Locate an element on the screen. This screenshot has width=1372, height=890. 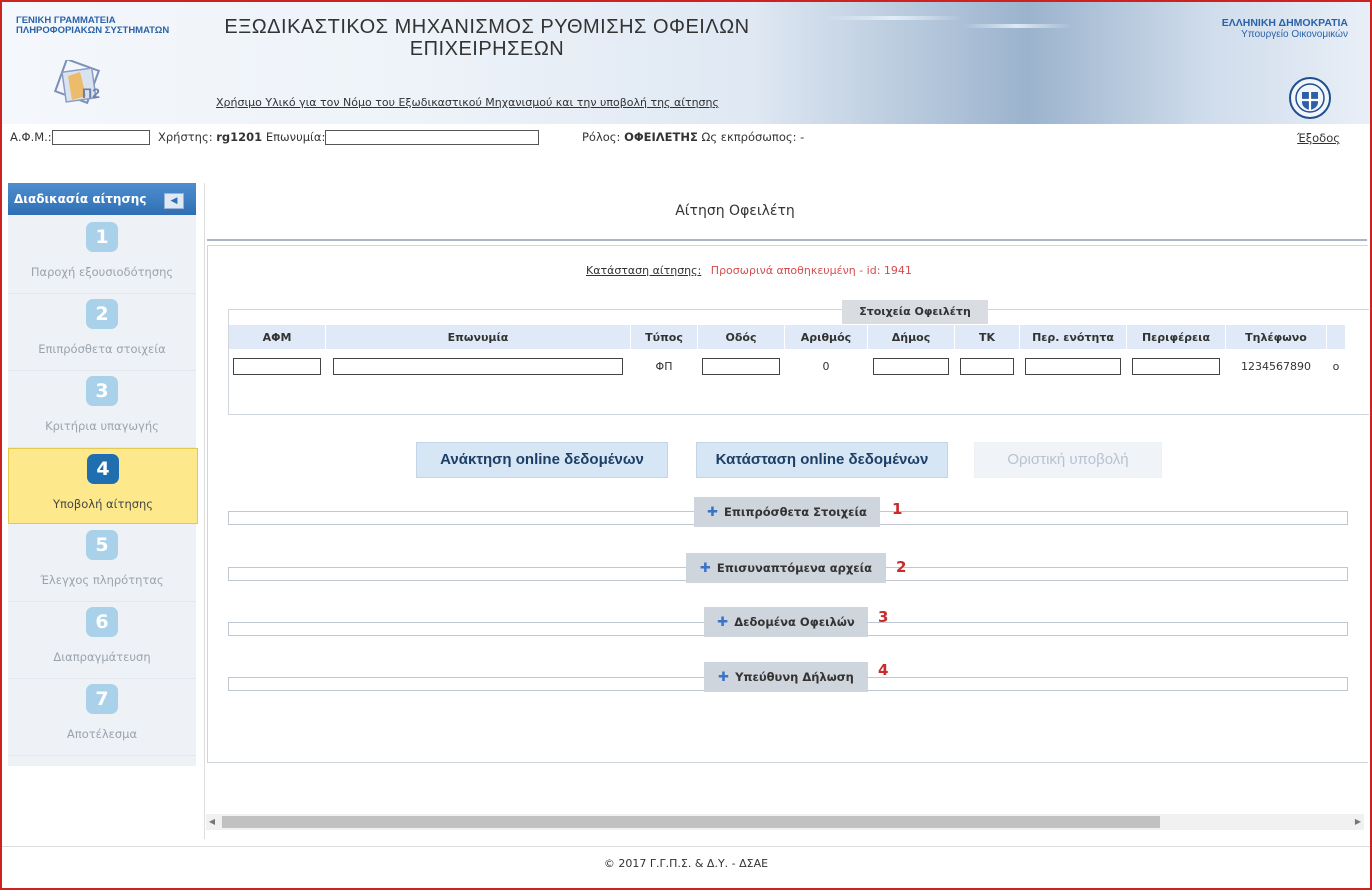
sidebar-header: Διαδικασία αίτησης ◀ is located at coordinates (102, 199).